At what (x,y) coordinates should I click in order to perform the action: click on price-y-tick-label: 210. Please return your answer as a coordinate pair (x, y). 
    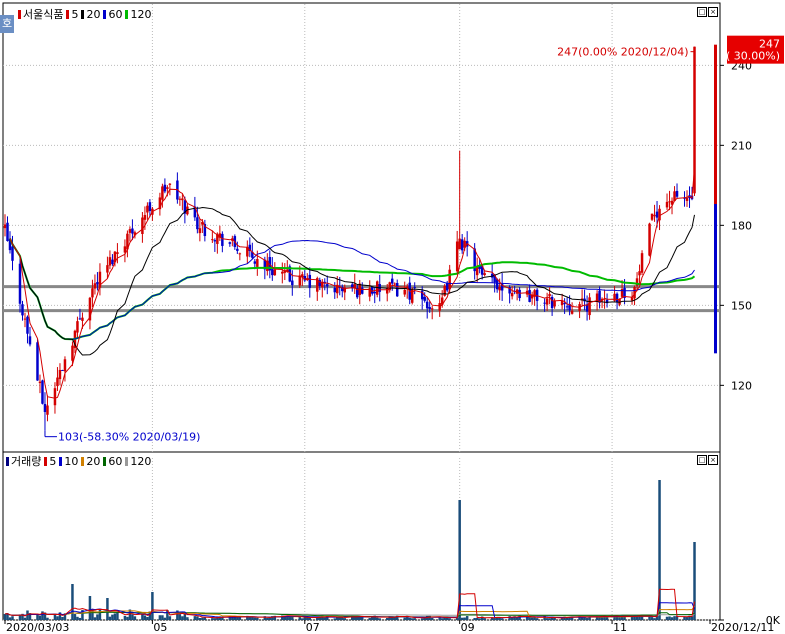
    Looking at the image, I should click on (741, 145).